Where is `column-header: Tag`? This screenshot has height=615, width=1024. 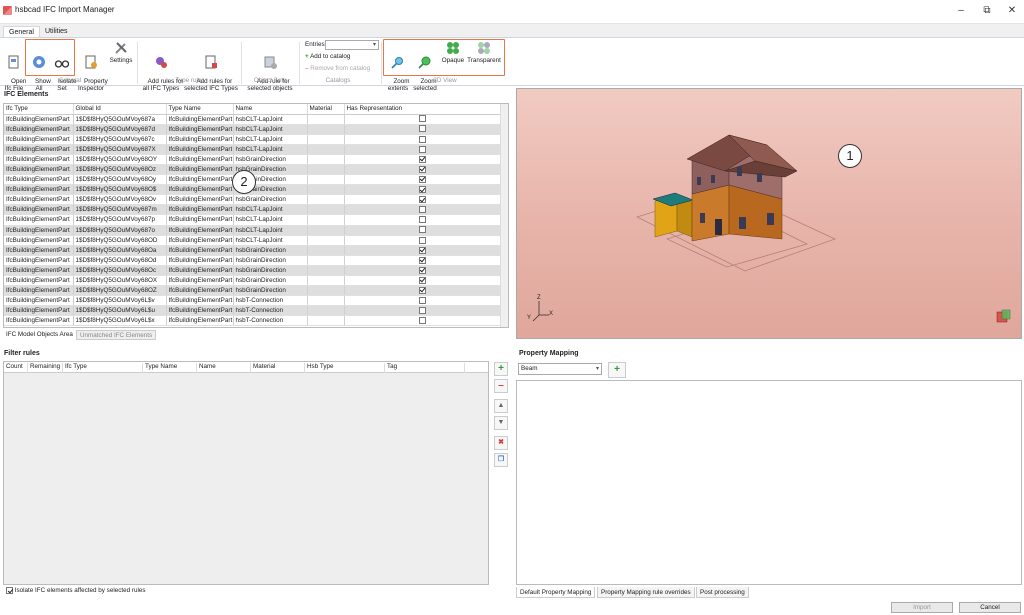 column-header: Tag is located at coordinates (425, 368).